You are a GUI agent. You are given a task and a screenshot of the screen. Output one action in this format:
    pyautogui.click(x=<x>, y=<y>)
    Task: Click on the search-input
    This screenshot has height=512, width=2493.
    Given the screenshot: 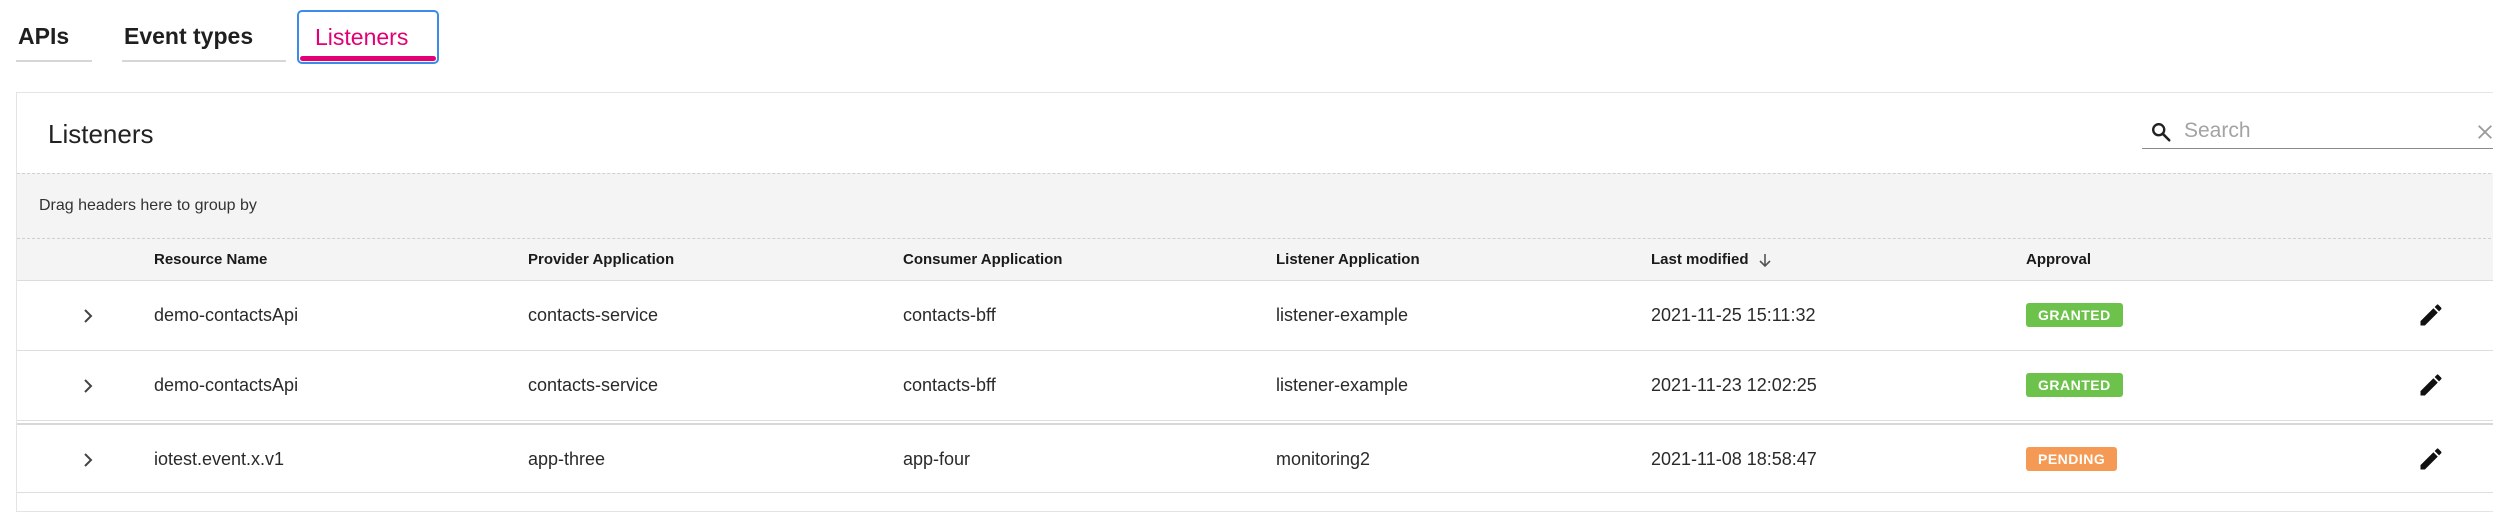 What is the action you would take?
    pyautogui.click(x=2319, y=131)
    